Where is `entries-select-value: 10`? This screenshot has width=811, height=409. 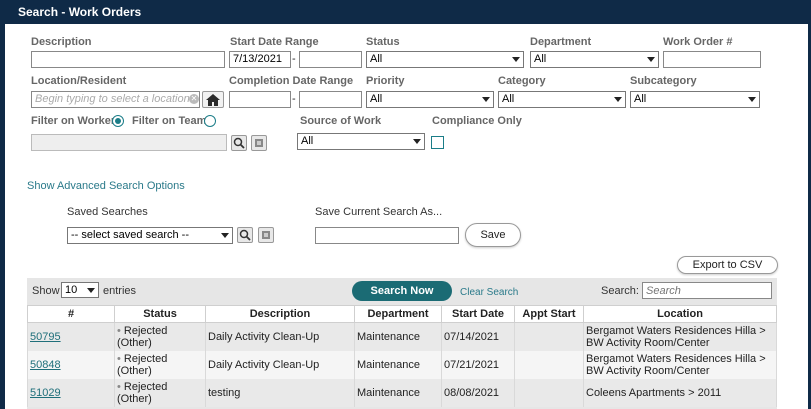 entries-select-value: 10 is located at coordinates (71, 290).